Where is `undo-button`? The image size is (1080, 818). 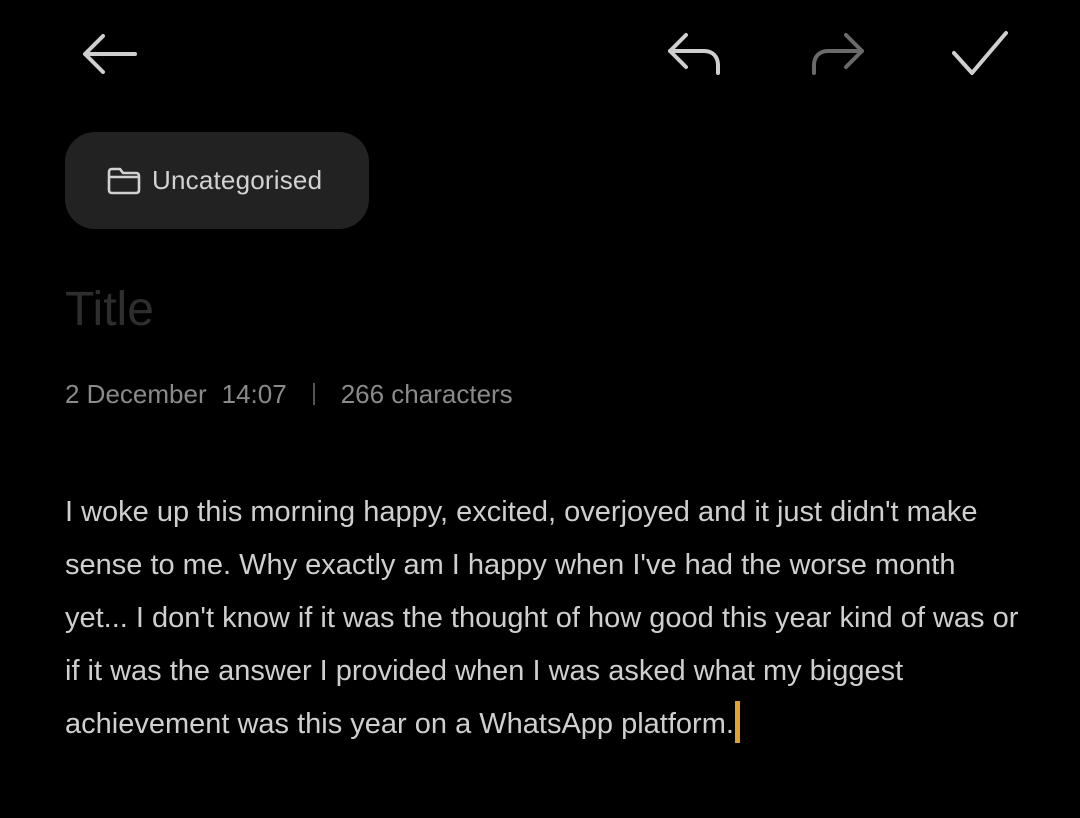 undo-button is located at coordinates (694, 54).